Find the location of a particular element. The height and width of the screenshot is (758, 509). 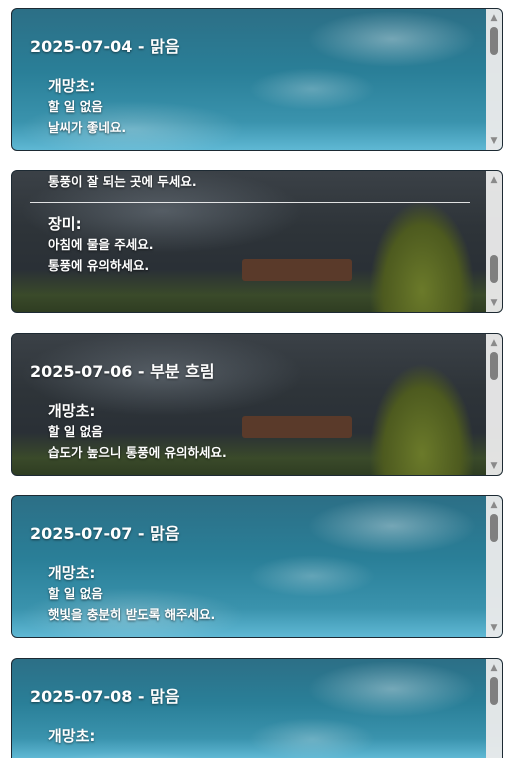

card-date-title: 2025-07-06 - 부분 흐림 is located at coordinates (122, 371).